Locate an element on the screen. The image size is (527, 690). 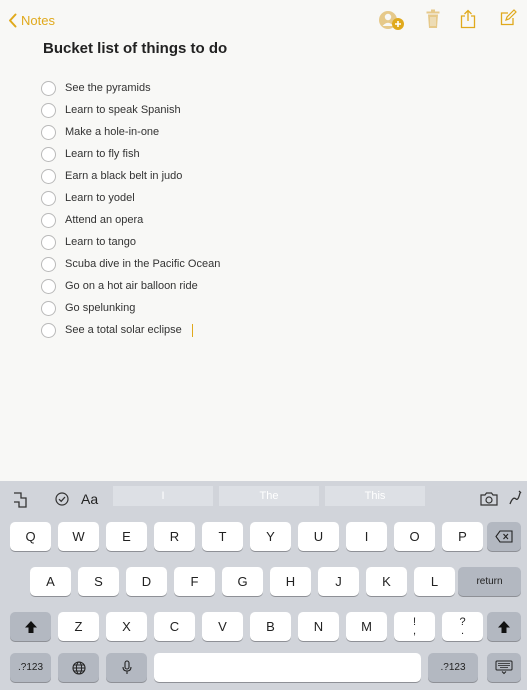
key-i: I is located at coordinates (366, 536).